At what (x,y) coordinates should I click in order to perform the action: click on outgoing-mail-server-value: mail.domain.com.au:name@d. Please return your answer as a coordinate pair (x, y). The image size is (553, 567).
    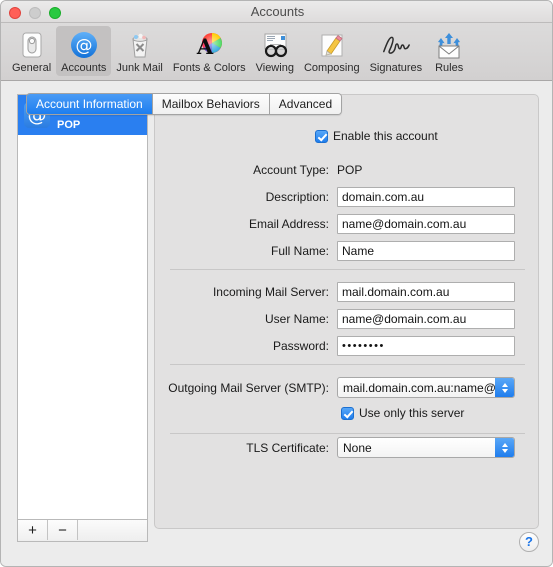
    Looking at the image, I should click on (423, 387).